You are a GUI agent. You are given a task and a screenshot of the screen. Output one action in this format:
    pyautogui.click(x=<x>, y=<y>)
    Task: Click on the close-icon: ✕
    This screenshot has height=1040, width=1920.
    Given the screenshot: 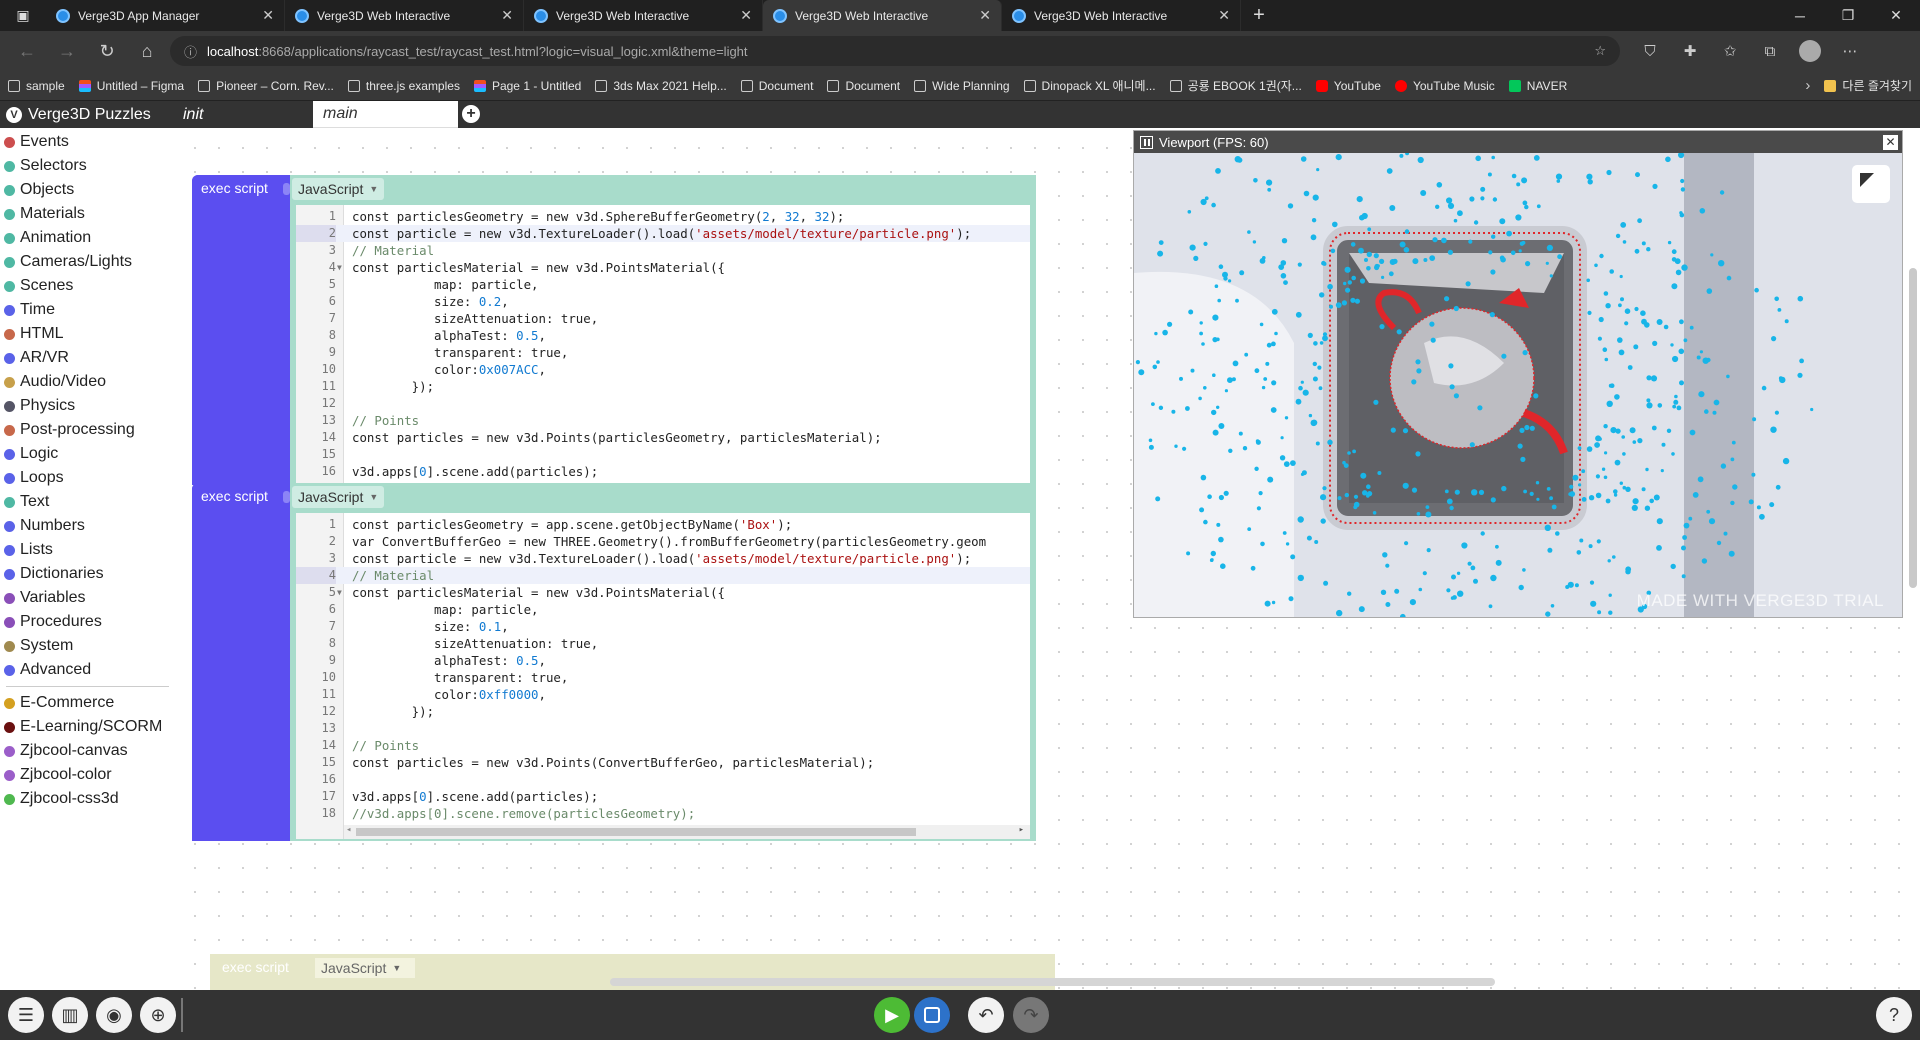 What is the action you would take?
    pyautogui.click(x=1890, y=142)
    